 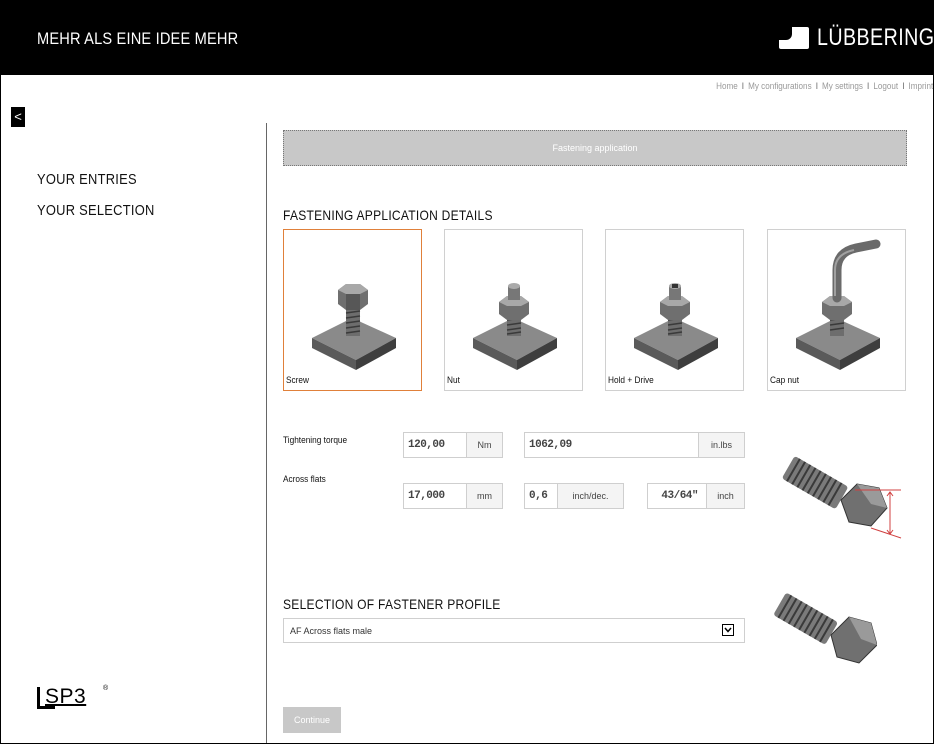 What do you see at coordinates (392, 604) in the screenshot?
I see `profile-title: SELECTION OF FASTENER PROFILE` at bounding box center [392, 604].